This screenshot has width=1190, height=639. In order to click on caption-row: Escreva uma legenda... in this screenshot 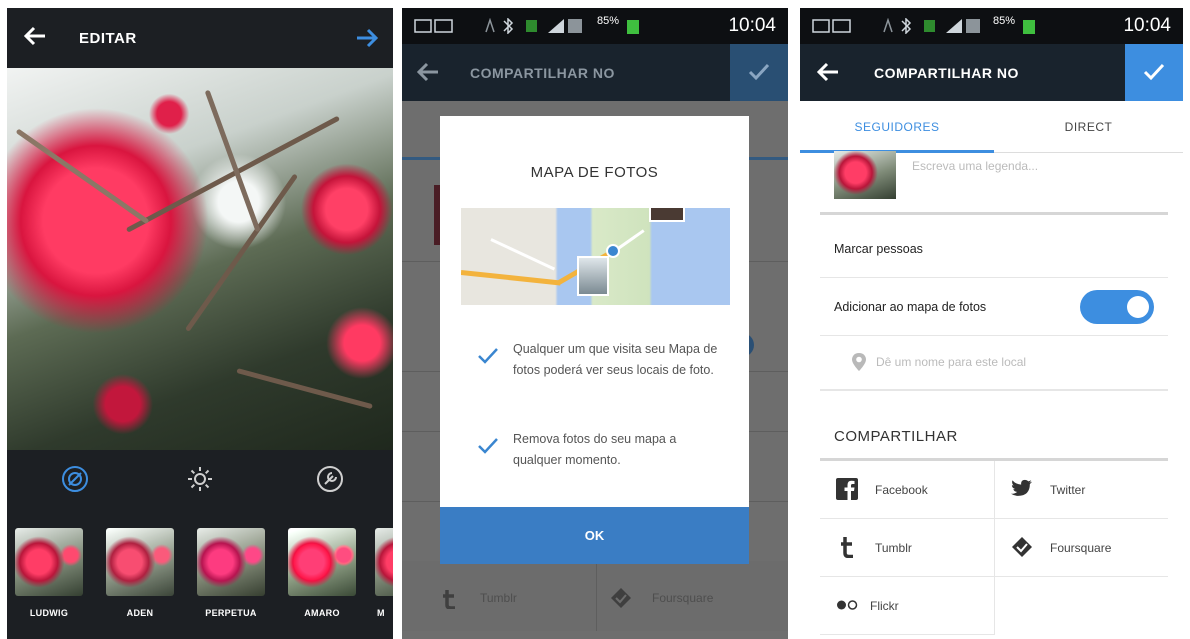, I will do `click(994, 183)`.